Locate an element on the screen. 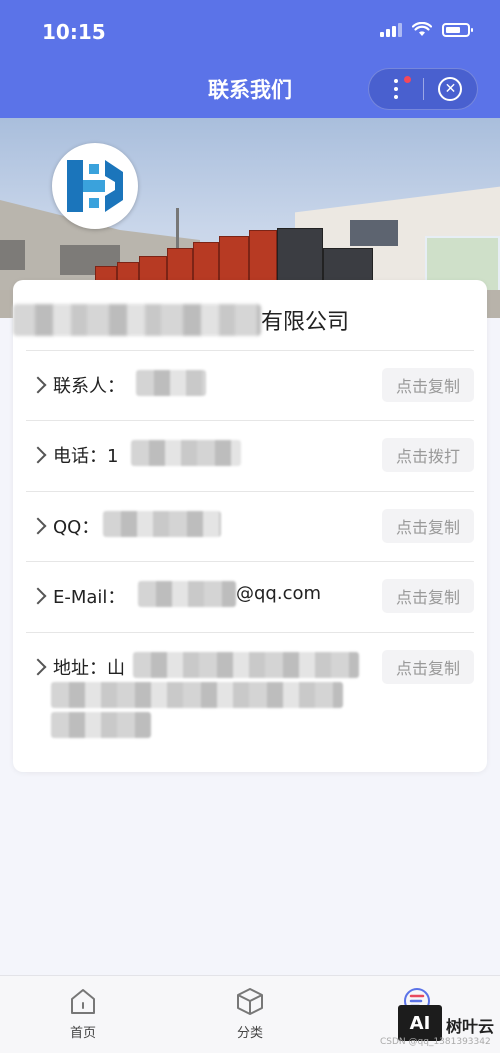  notification-dot is located at coordinates (407, 79).